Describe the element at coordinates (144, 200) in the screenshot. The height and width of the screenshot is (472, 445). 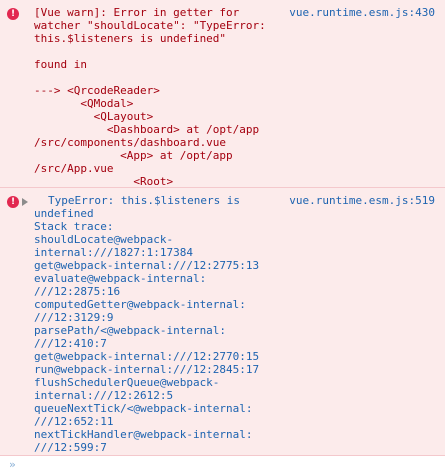
I see `console-message-text: TypeError: this.$listeners is` at that location.